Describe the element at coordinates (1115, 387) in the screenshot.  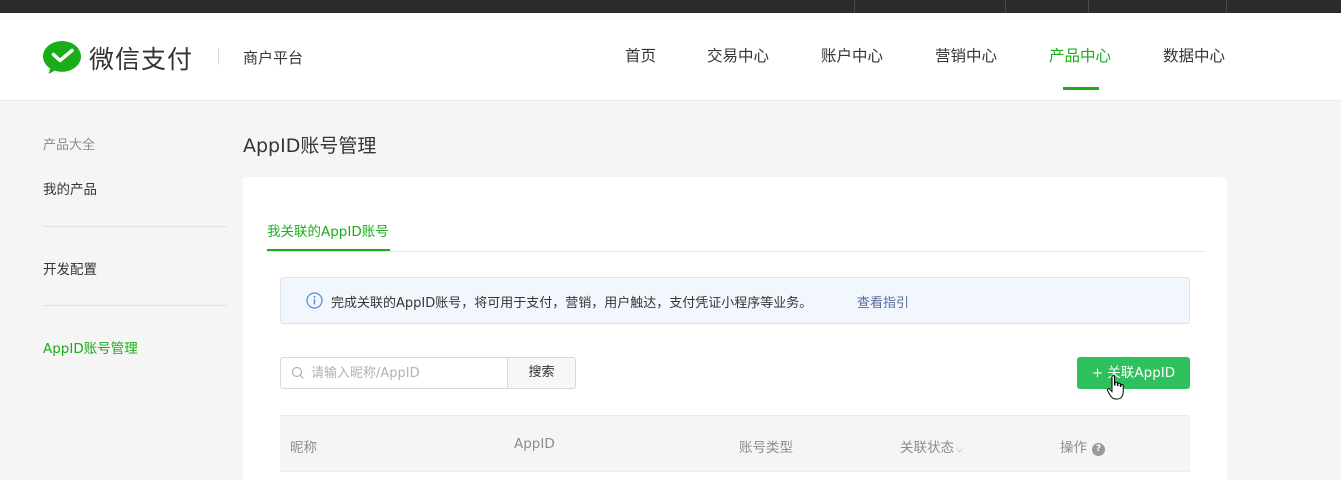
I see `hand-cursor-icon` at that location.